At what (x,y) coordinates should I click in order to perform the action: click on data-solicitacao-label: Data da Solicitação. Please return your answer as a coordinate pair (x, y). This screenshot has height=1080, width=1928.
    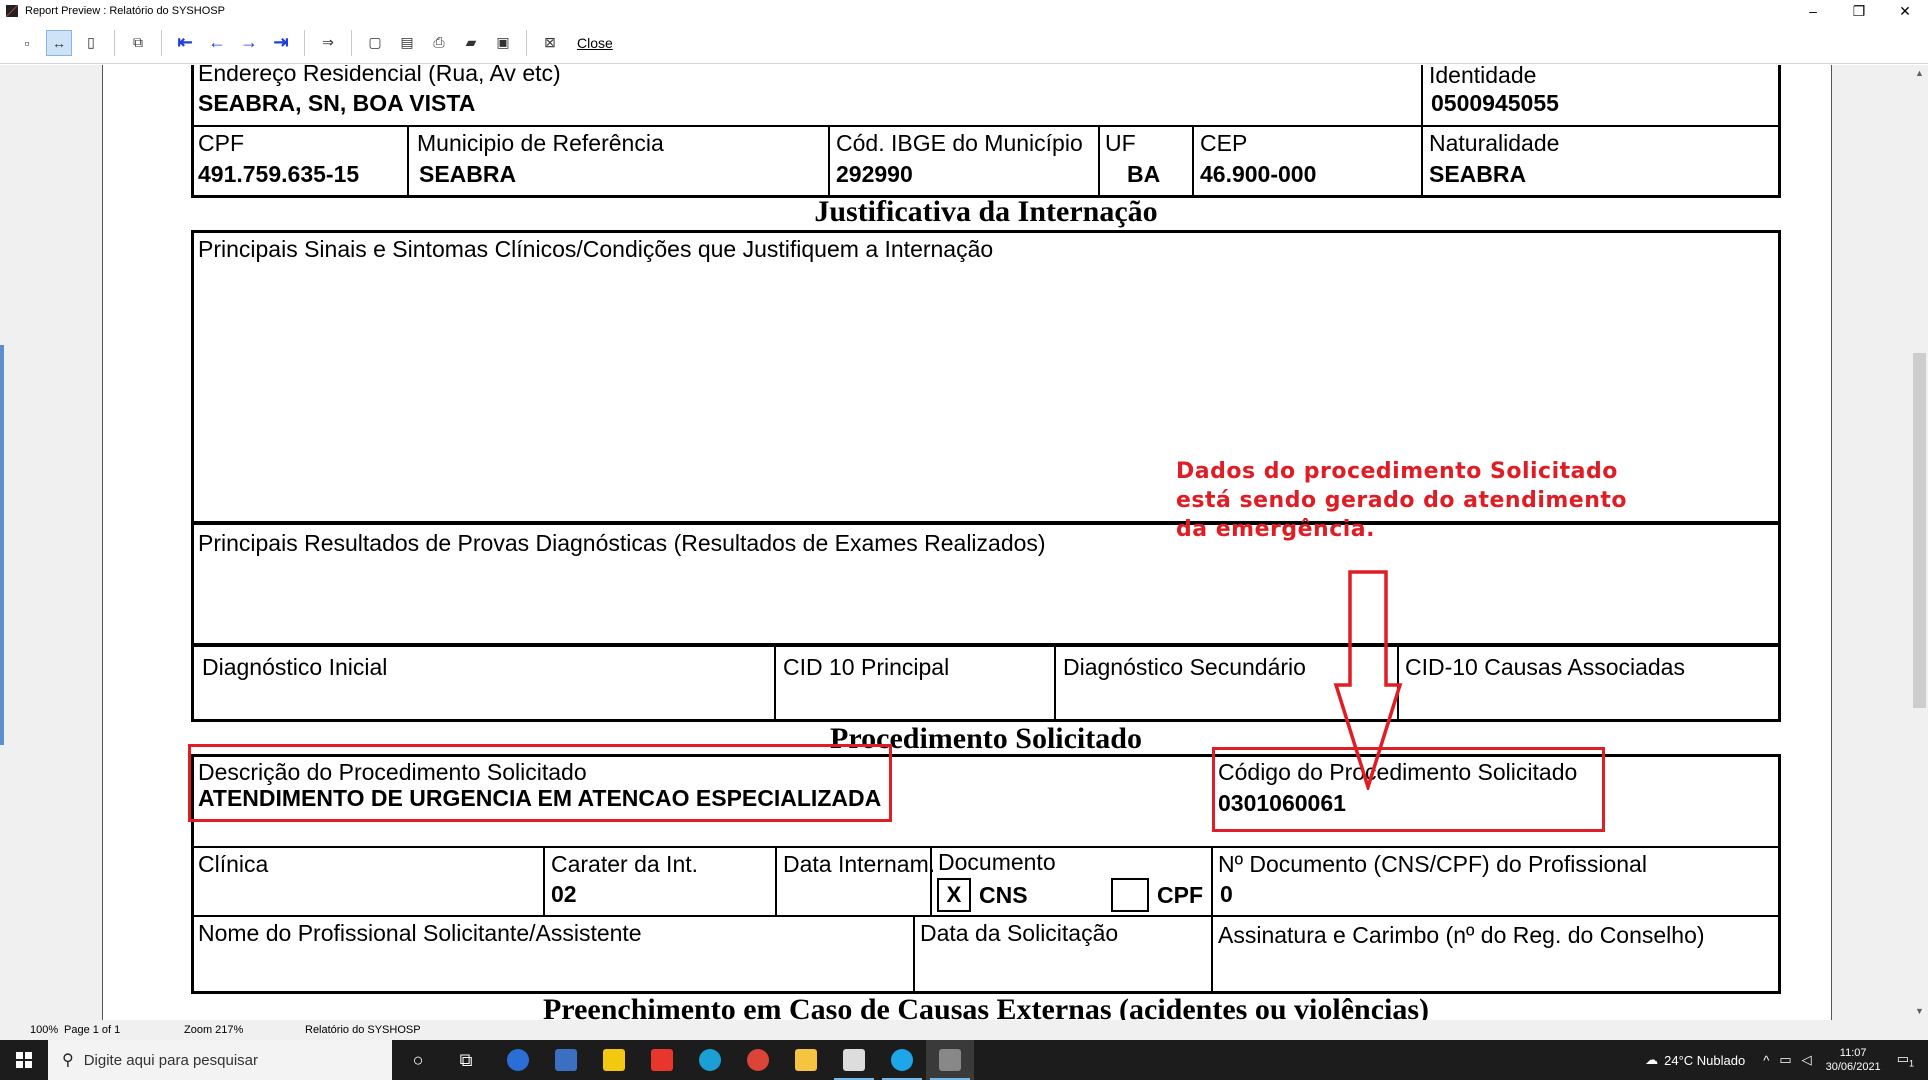
    Looking at the image, I should click on (1019, 933).